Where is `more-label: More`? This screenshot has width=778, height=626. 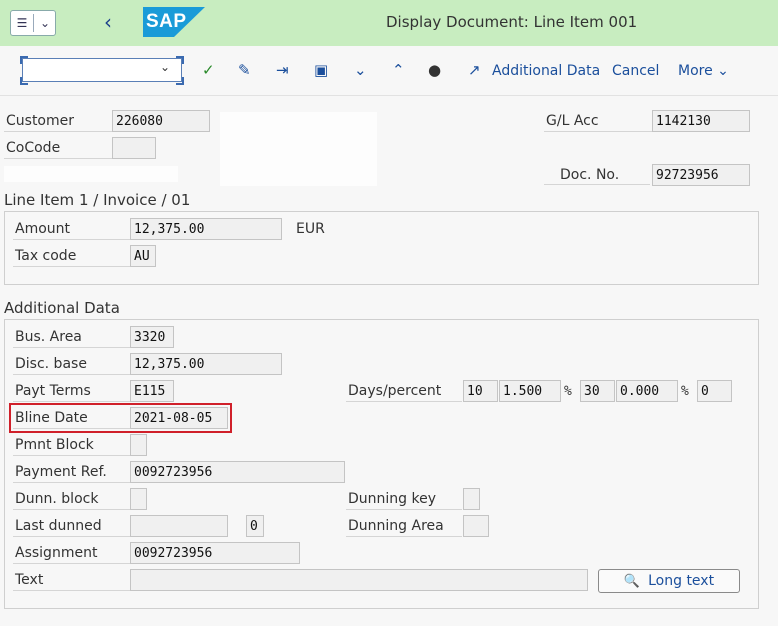
more-label: More is located at coordinates (695, 71).